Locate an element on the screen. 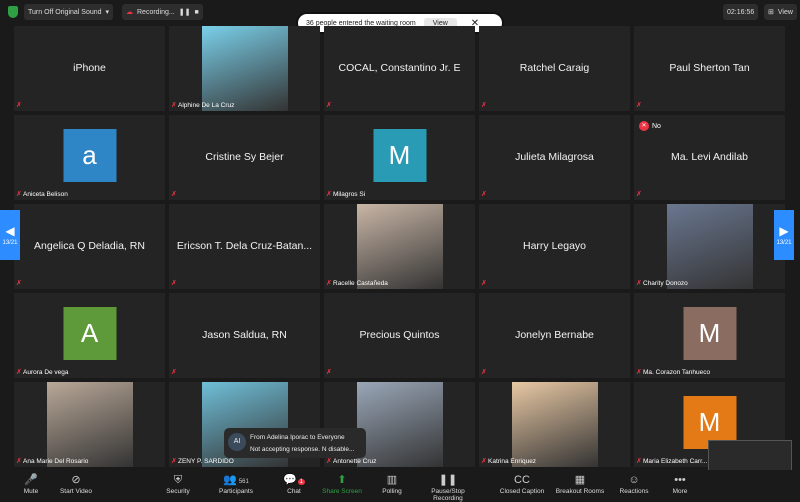 This screenshot has width=800, height=502. no-badge-label: No is located at coordinates (656, 126).